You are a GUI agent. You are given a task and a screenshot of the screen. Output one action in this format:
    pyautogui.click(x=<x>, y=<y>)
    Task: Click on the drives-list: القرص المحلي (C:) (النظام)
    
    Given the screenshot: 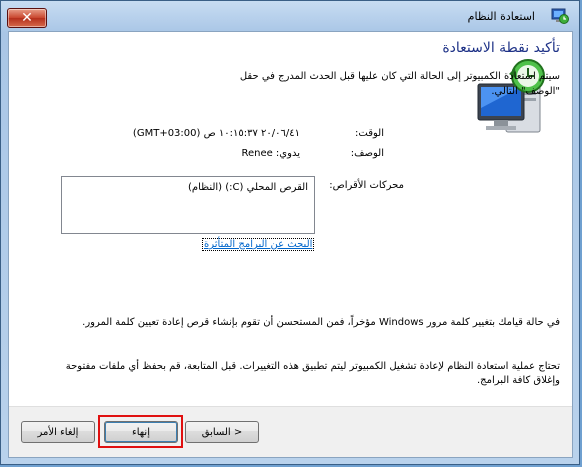 What is the action you would take?
    pyautogui.click(x=188, y=205)
    